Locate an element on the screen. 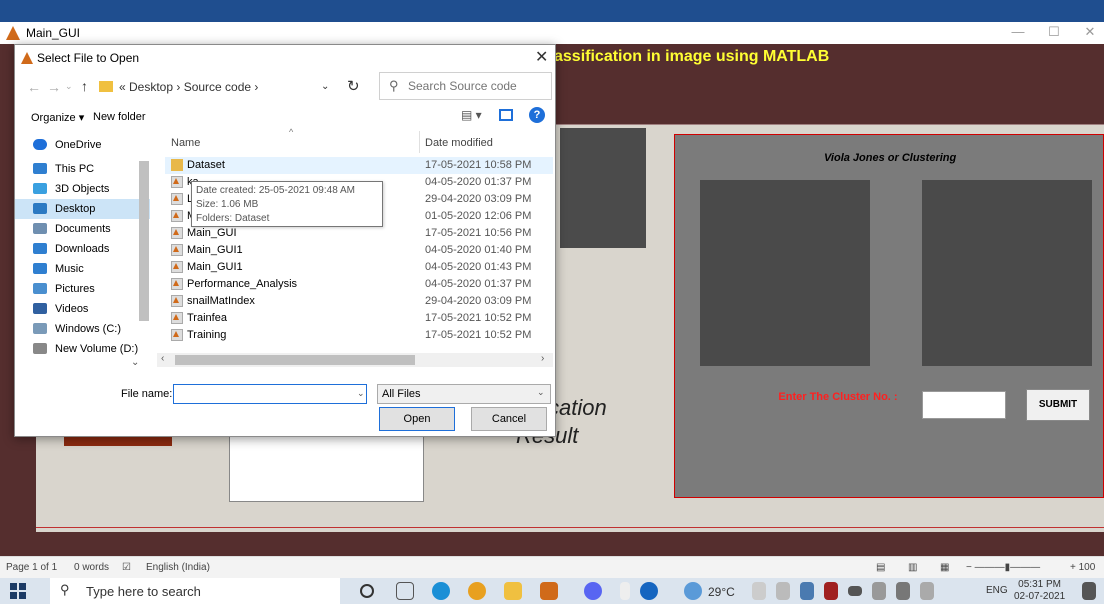 This screenshot has height=604, width=1104. help-icon: ? is located at coordinates (537, 115).